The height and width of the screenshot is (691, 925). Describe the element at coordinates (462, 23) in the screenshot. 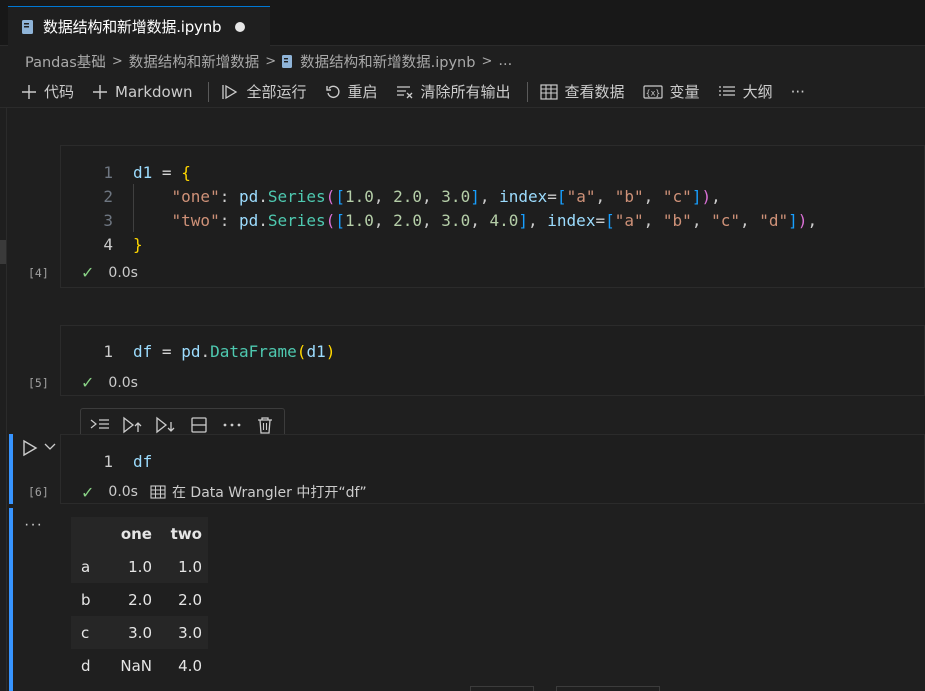

I see `editor-tab-bar: 数据结构和新增数据.ipynb` at that location.